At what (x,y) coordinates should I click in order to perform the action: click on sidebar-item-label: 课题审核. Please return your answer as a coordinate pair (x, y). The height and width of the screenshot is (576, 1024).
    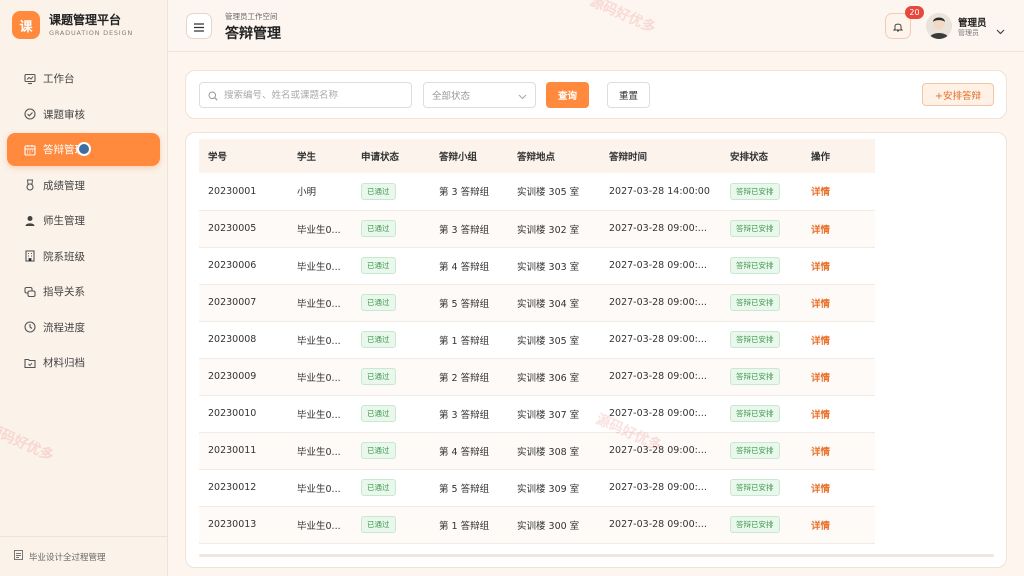
    Looking at the image, I should click on (64, 114).